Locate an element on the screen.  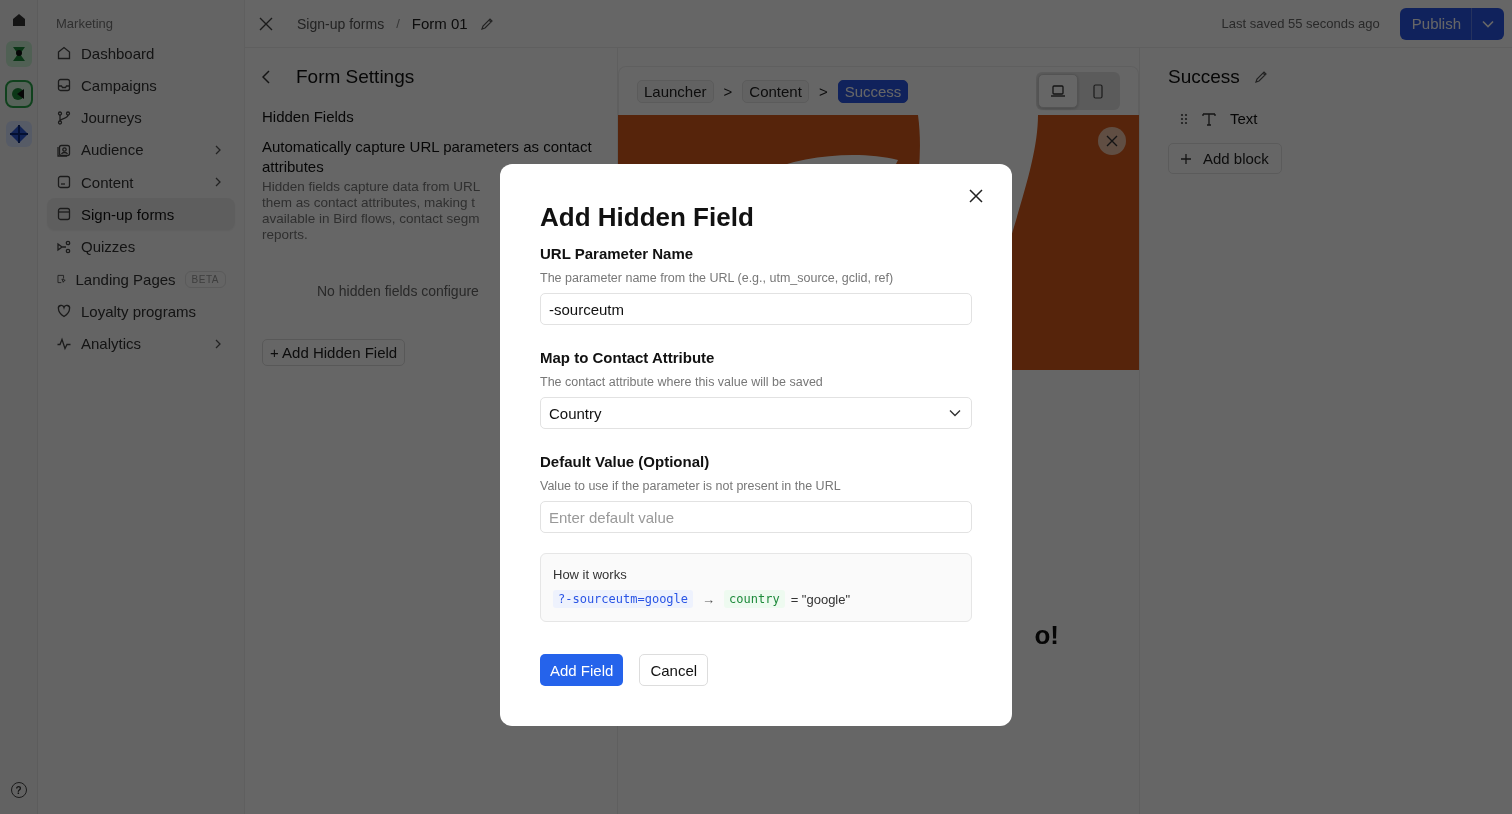
drag-handle-icon is located at coordinates (1184, 118).